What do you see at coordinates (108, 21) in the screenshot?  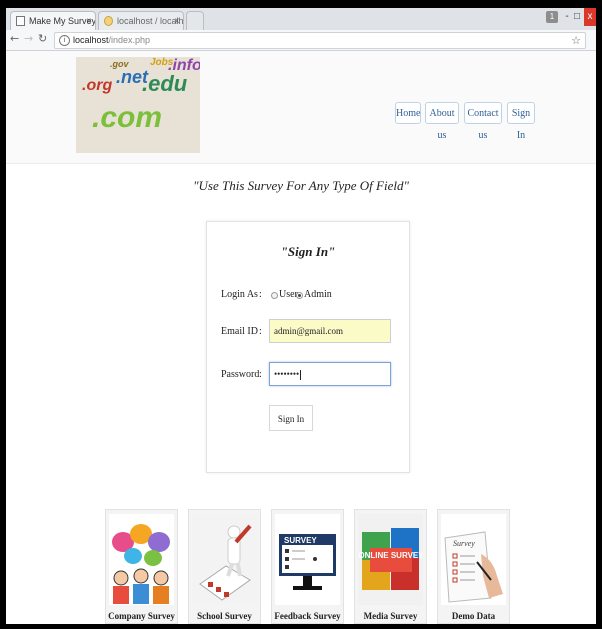 I see `phpmyadmin-icon` at bounding box center [108, 21].